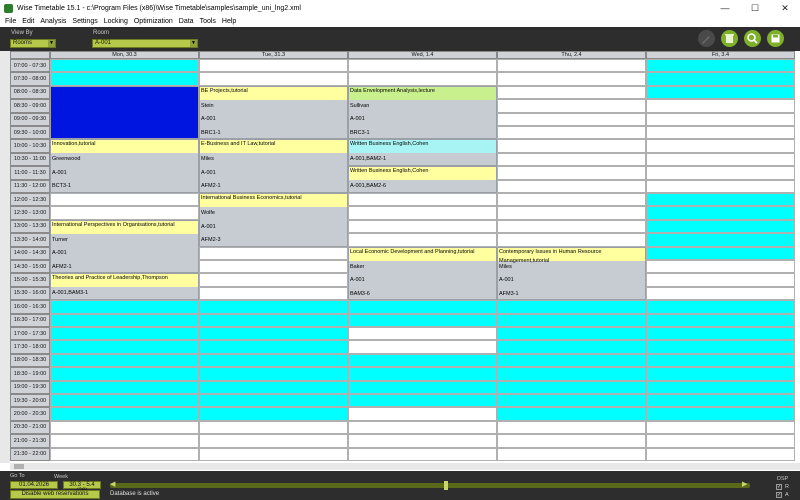 The height and width of the screenshot is (500, 800). What do you see at coordinates (405, 466) in the screenshot?
I see `horizontal-scrollbar` at bounding box center [405, 466].